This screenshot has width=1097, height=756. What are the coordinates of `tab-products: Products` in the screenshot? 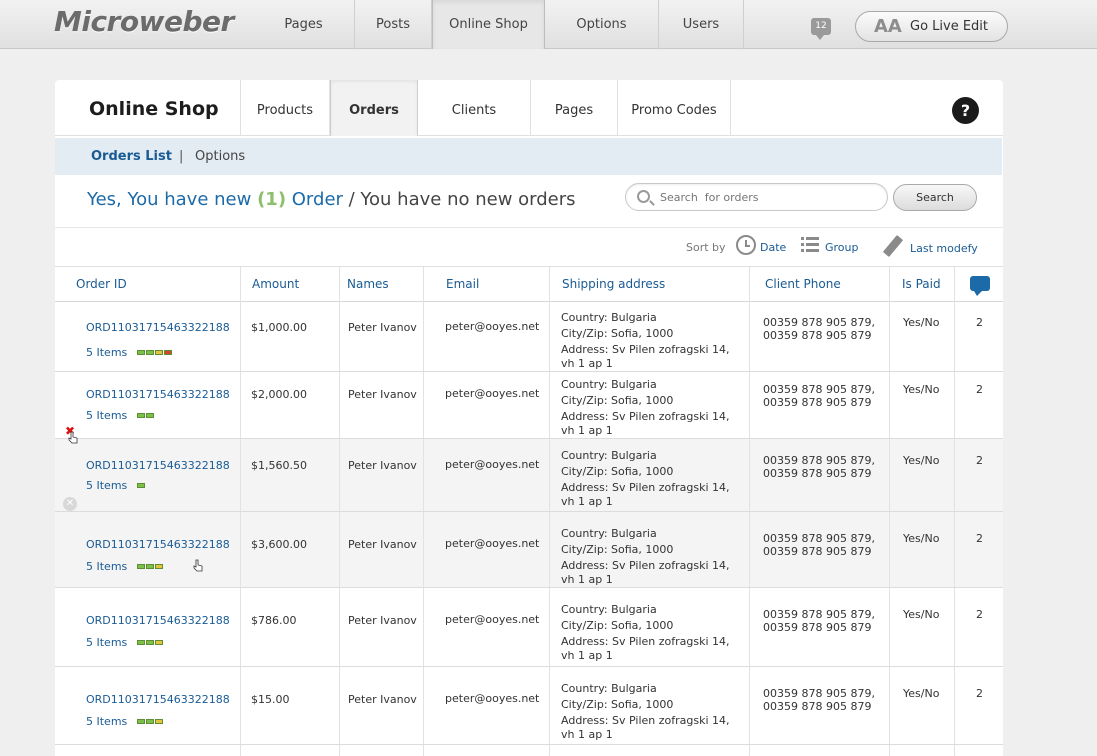 It's located at (285, 108).